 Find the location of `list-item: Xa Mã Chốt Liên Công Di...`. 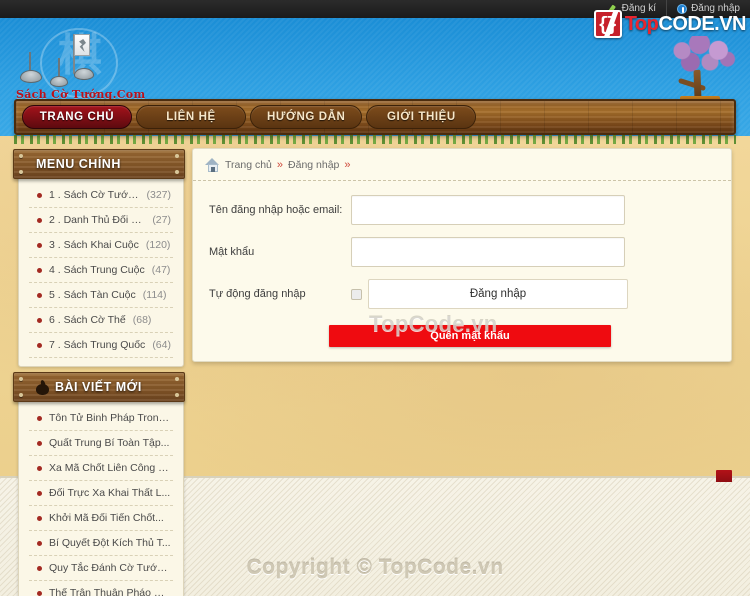

list-item: Xa Mã Chốt Liên Công Di... is located at coordinates (101, 468).